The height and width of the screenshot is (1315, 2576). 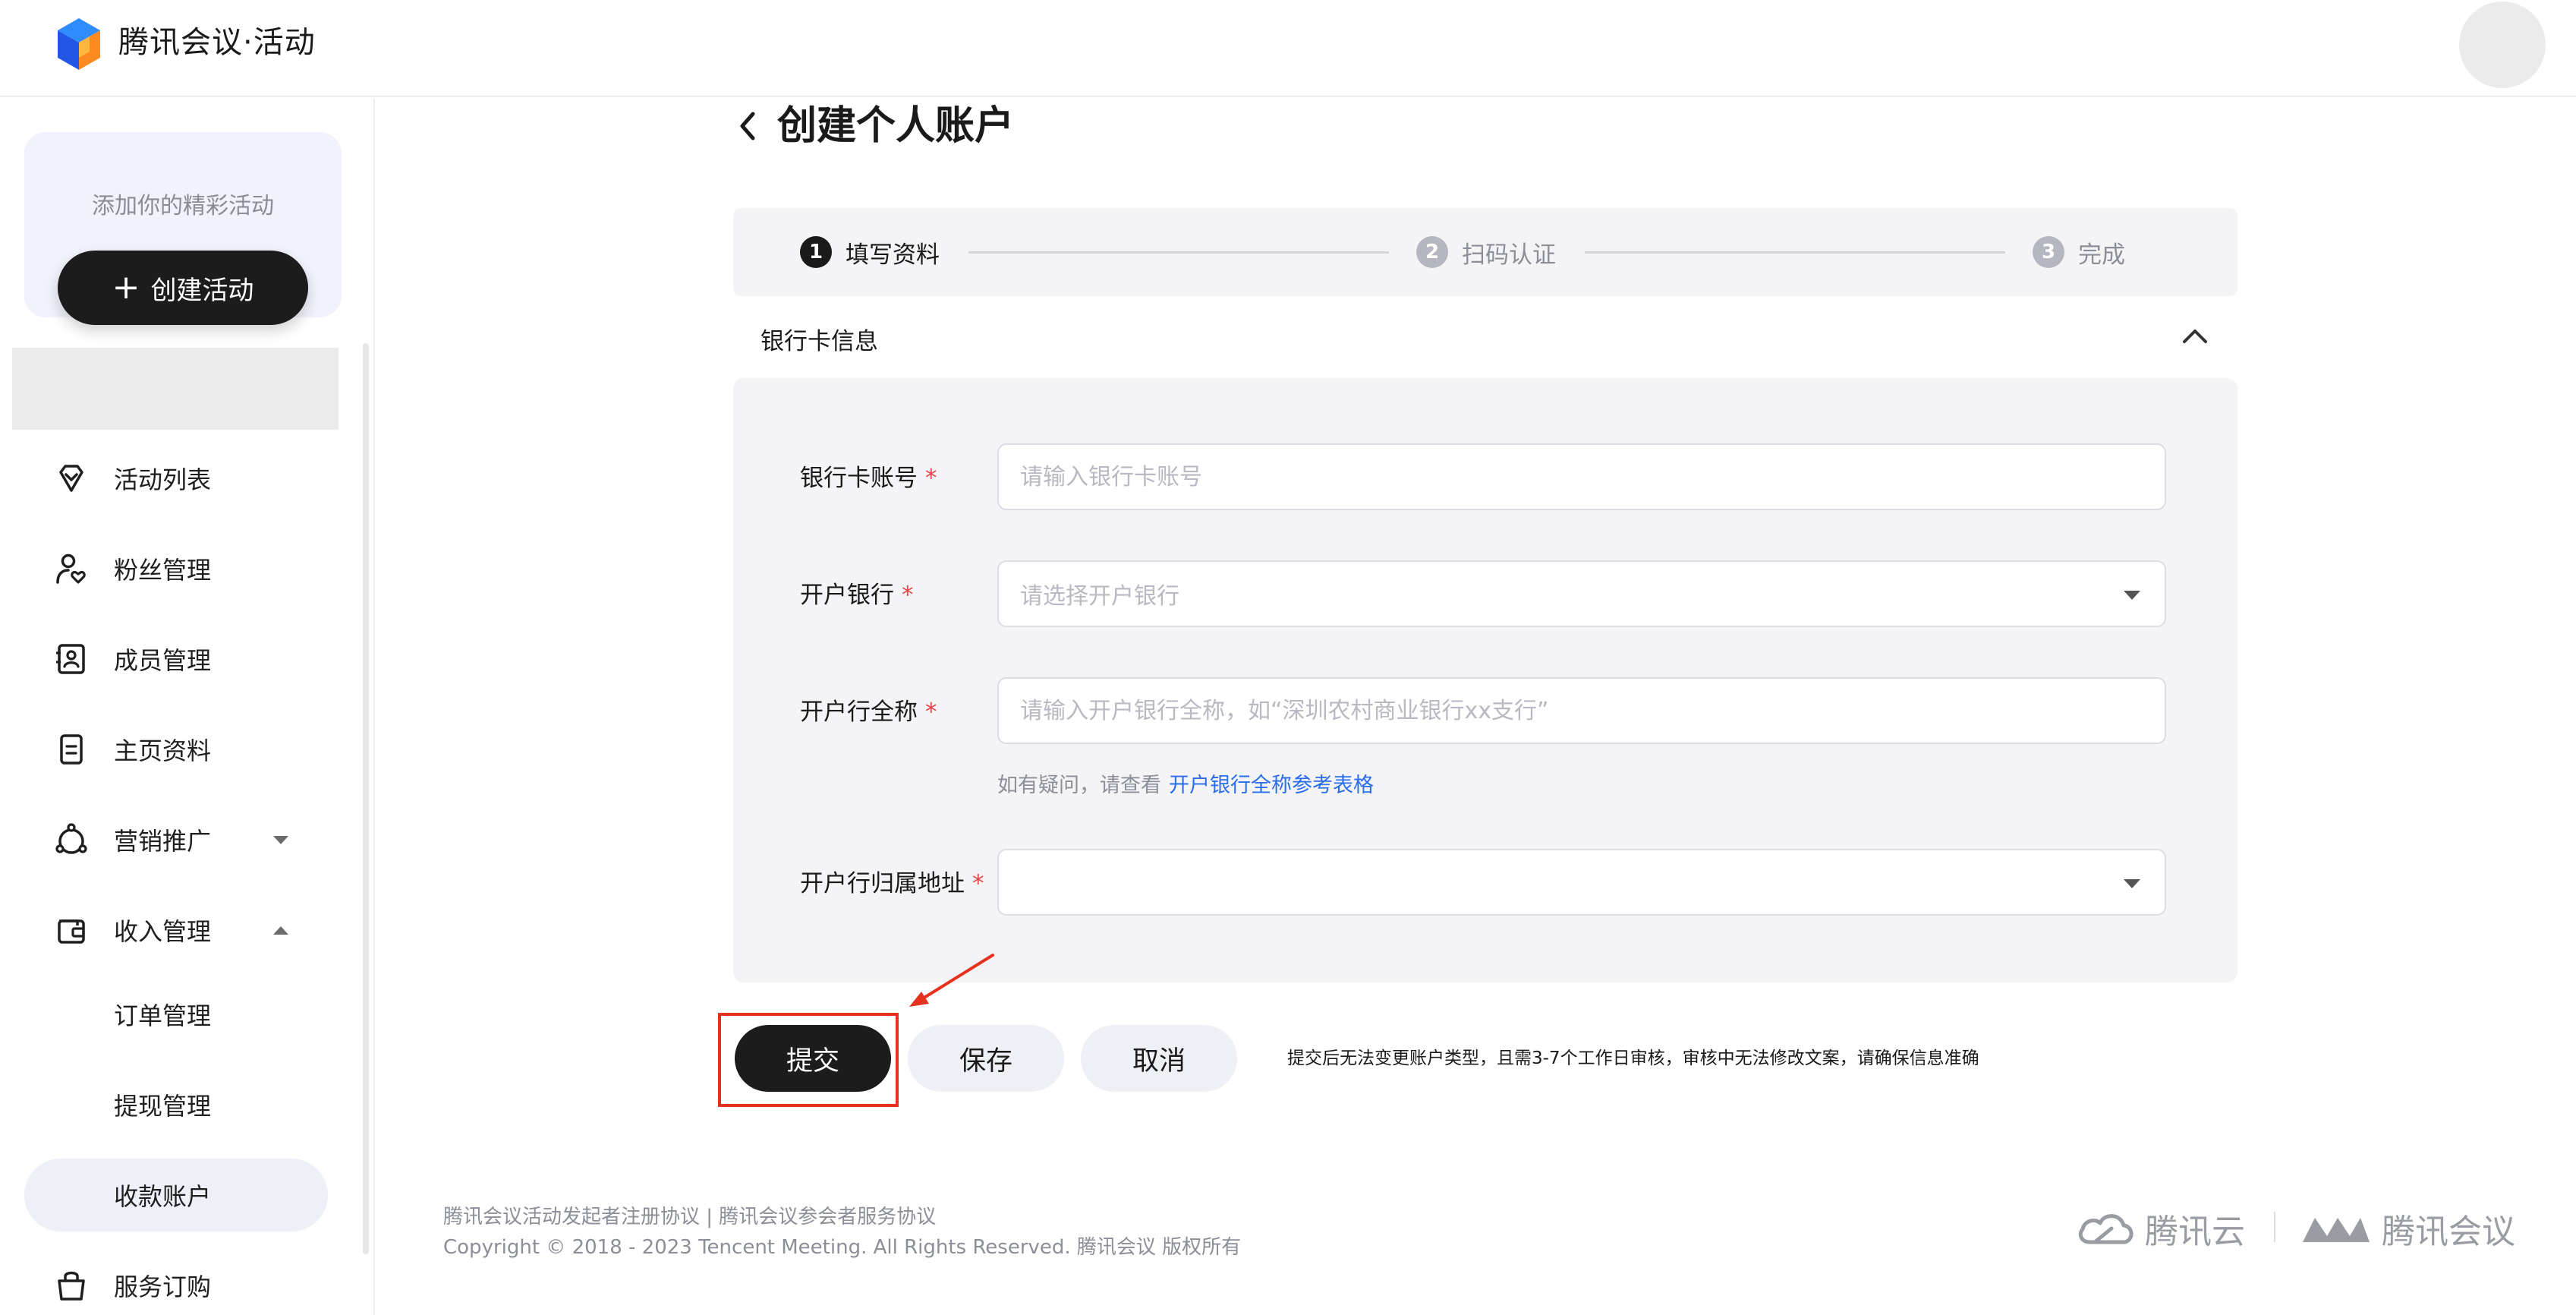 I want to click on sidebar-subitem-label: 收款账户, so click(x=163, y=1196).